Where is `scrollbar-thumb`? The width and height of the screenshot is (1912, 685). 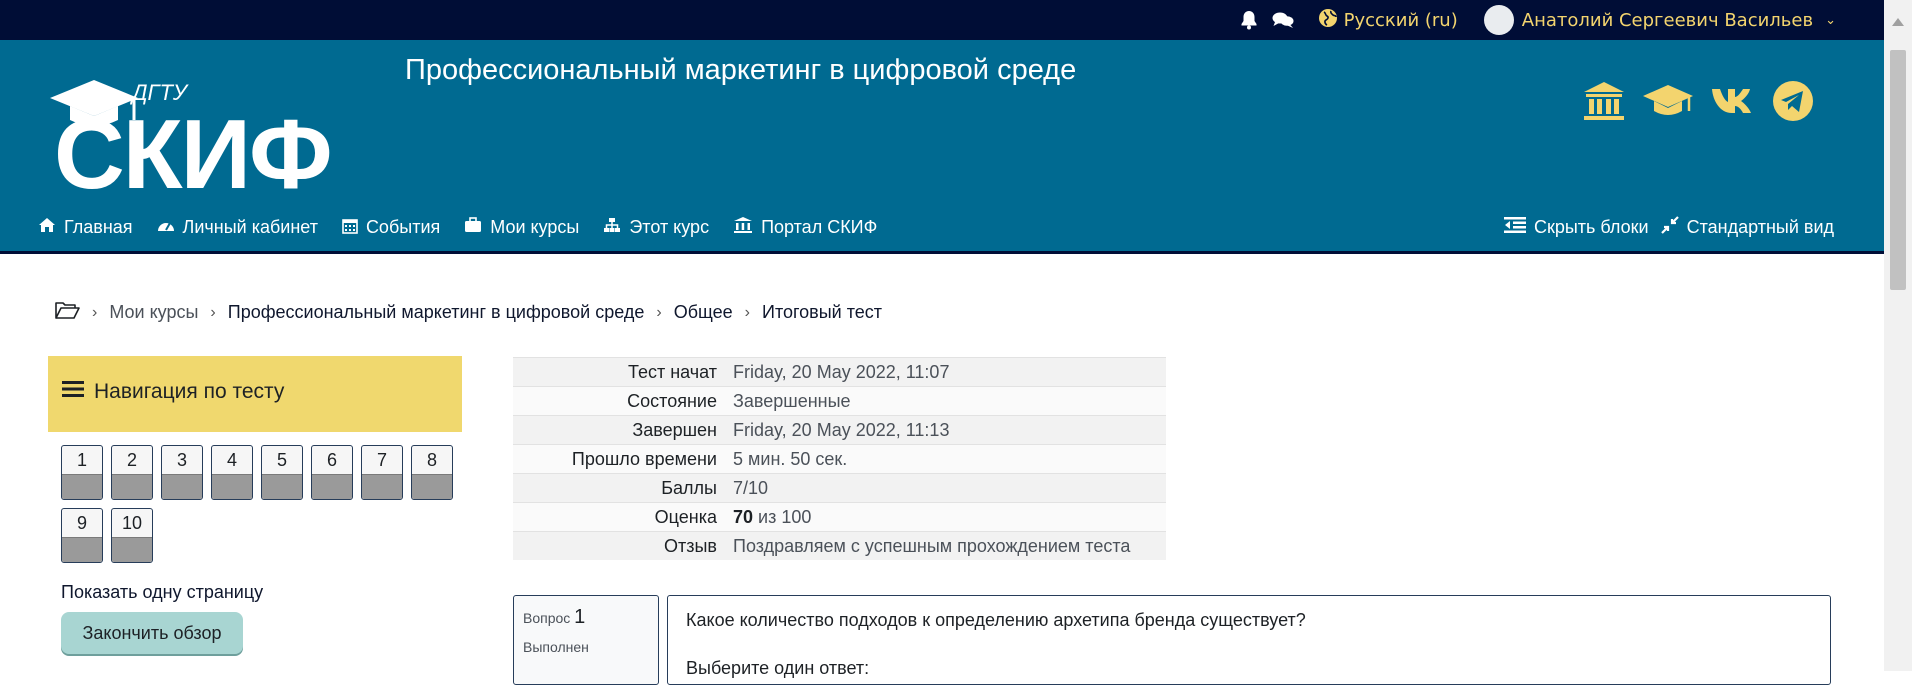 scrollbar-thumb is located at coordinates (1898, 170).